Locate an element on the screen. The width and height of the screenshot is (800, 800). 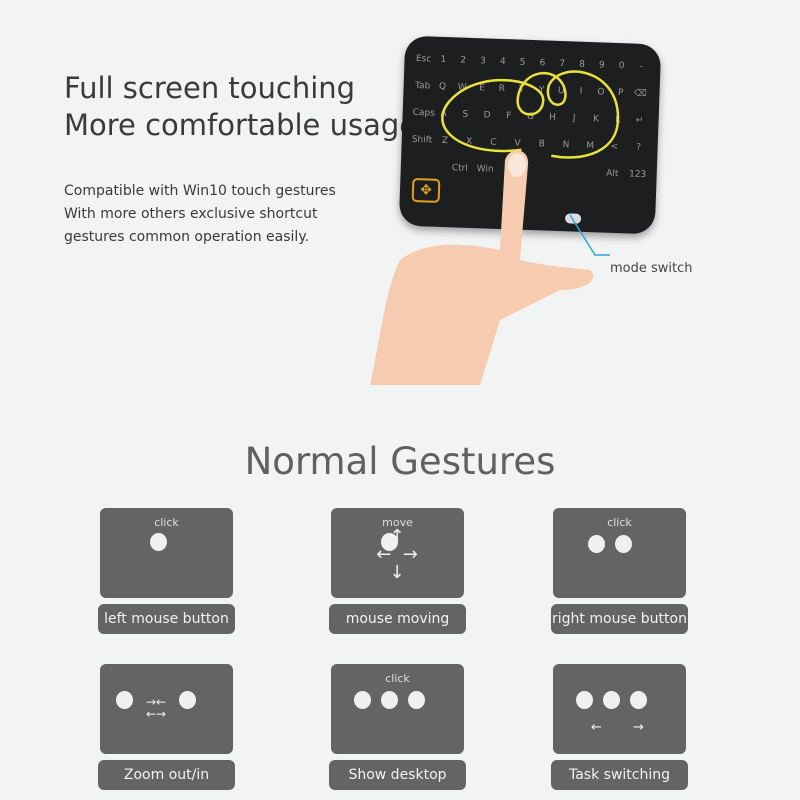
description-line-2: With more others exclusive shortcut is located at coordinates (191, 214).